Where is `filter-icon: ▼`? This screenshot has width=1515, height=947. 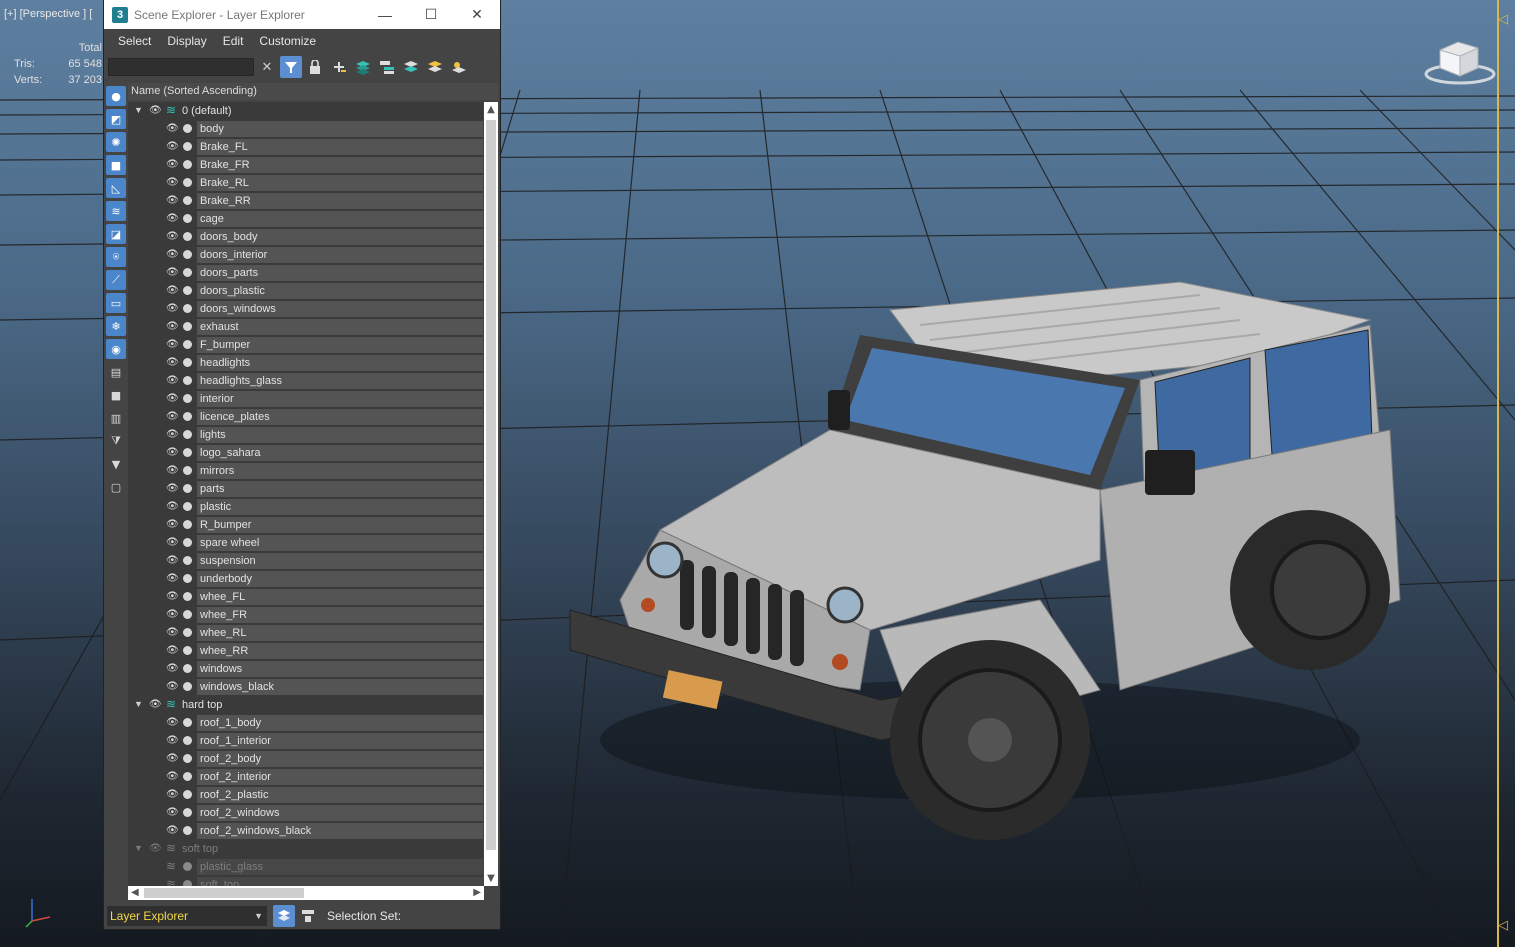
filter-icon: ▼ is located at coordinates (116, 464).